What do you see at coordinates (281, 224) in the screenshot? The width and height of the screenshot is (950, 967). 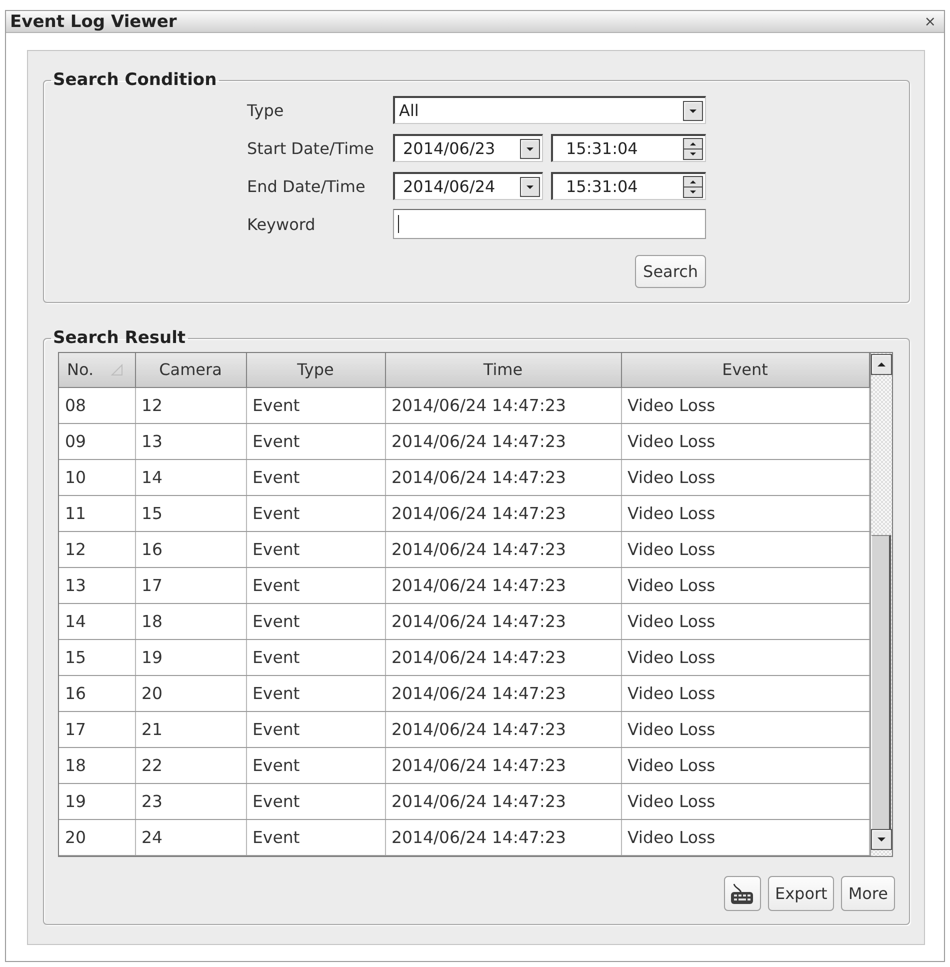 I see `field-label: Keyword` at bounding box center [281, 224].